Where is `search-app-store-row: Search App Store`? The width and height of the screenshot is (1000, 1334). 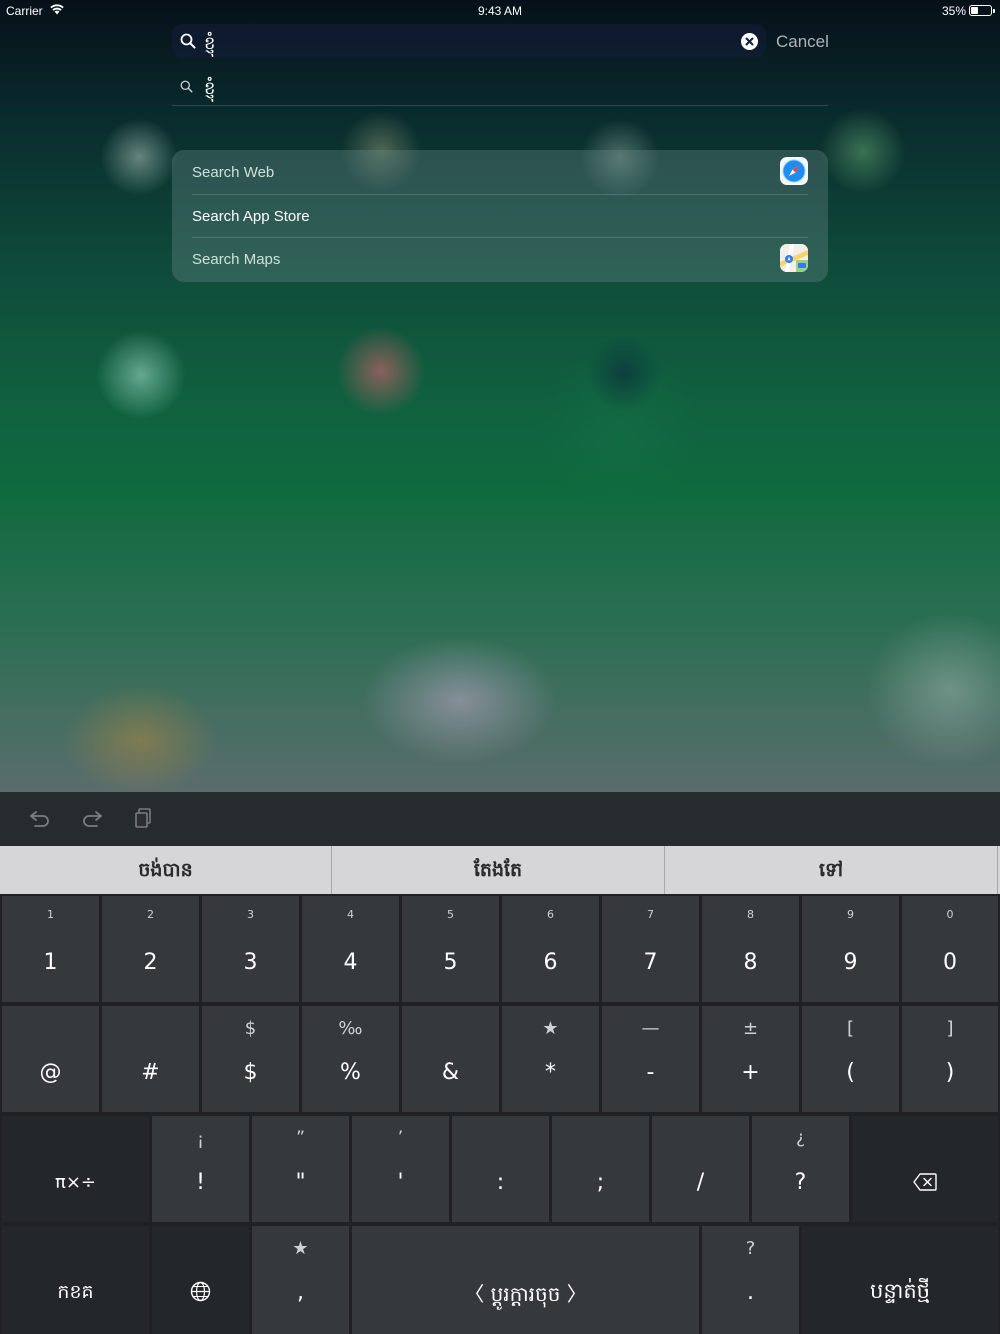 search-app-store-row: Search App Store is located at coordinates (500, 216).